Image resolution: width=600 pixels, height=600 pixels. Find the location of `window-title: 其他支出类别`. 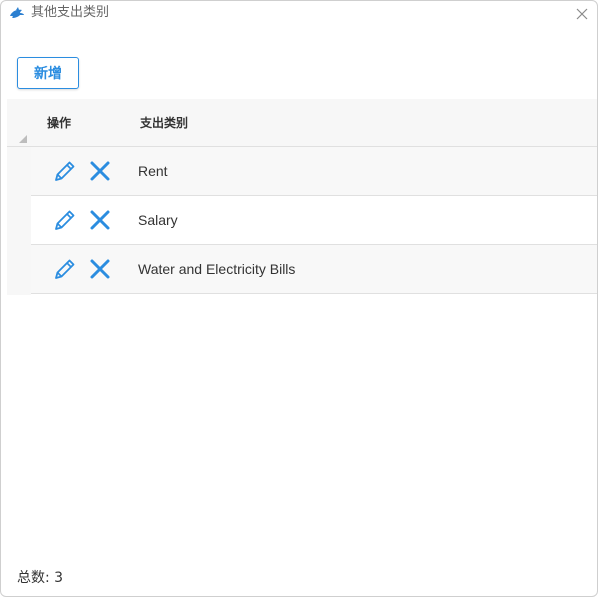

window-title: 其他支出类别 is located at coordinates (70, 12).